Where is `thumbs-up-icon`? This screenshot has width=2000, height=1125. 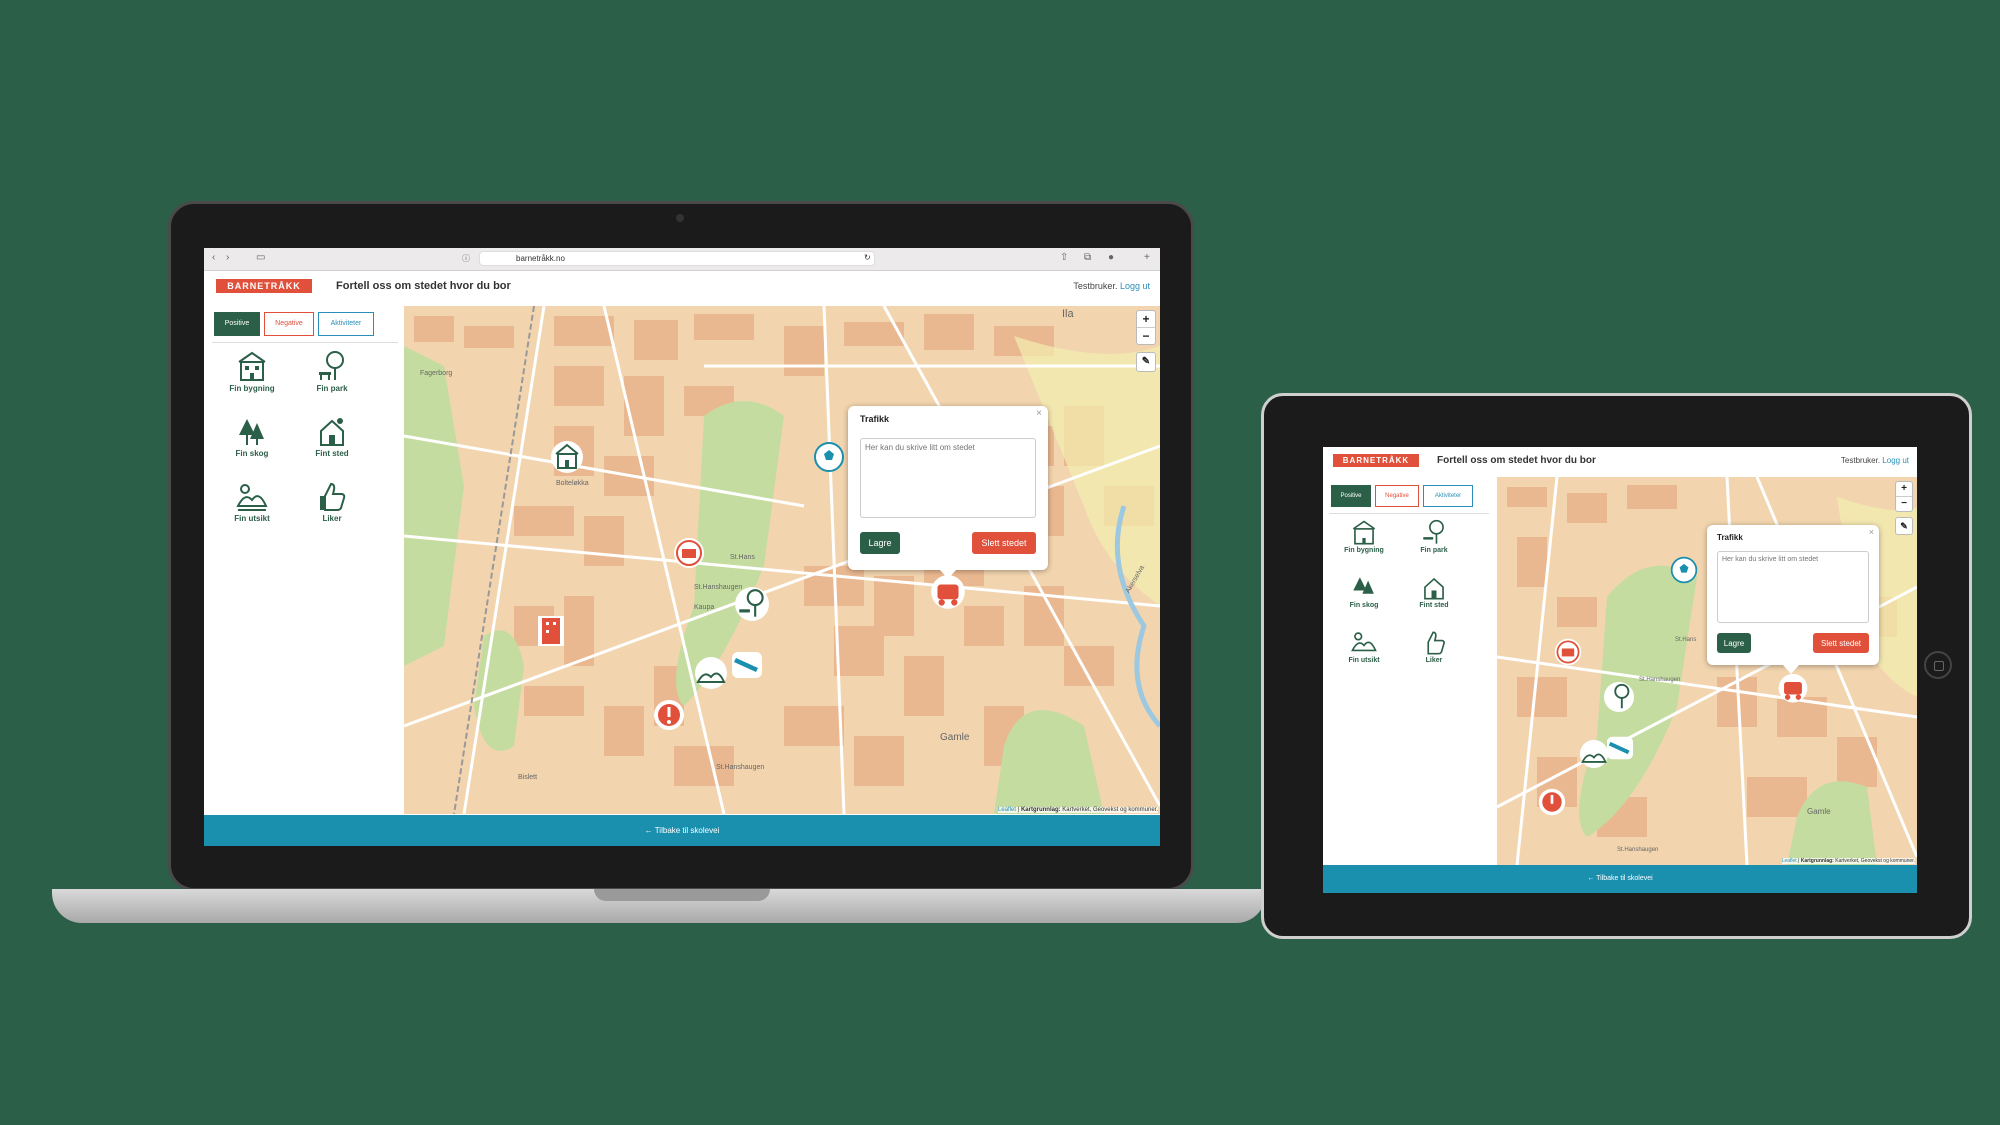
thumbs-up-icon is located at coordinates (1436, 643).